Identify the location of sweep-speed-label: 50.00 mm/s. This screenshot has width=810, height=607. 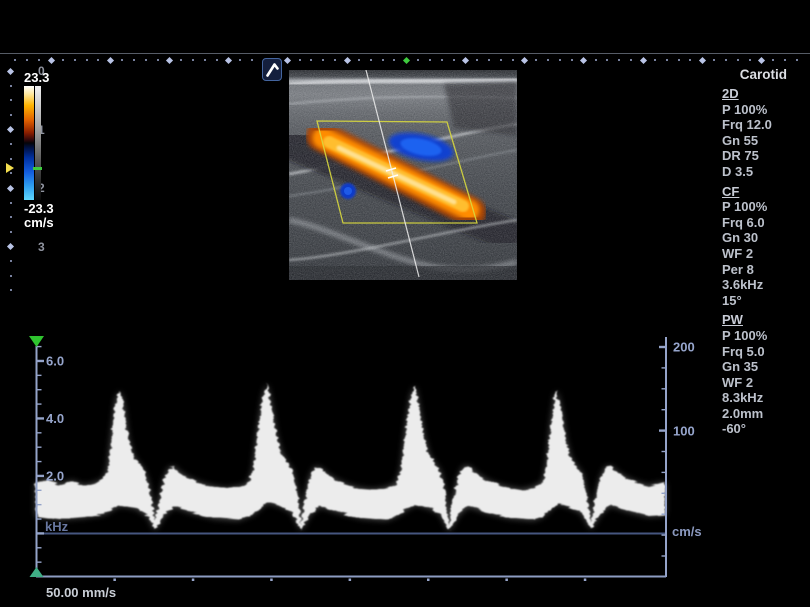
(81, 592).